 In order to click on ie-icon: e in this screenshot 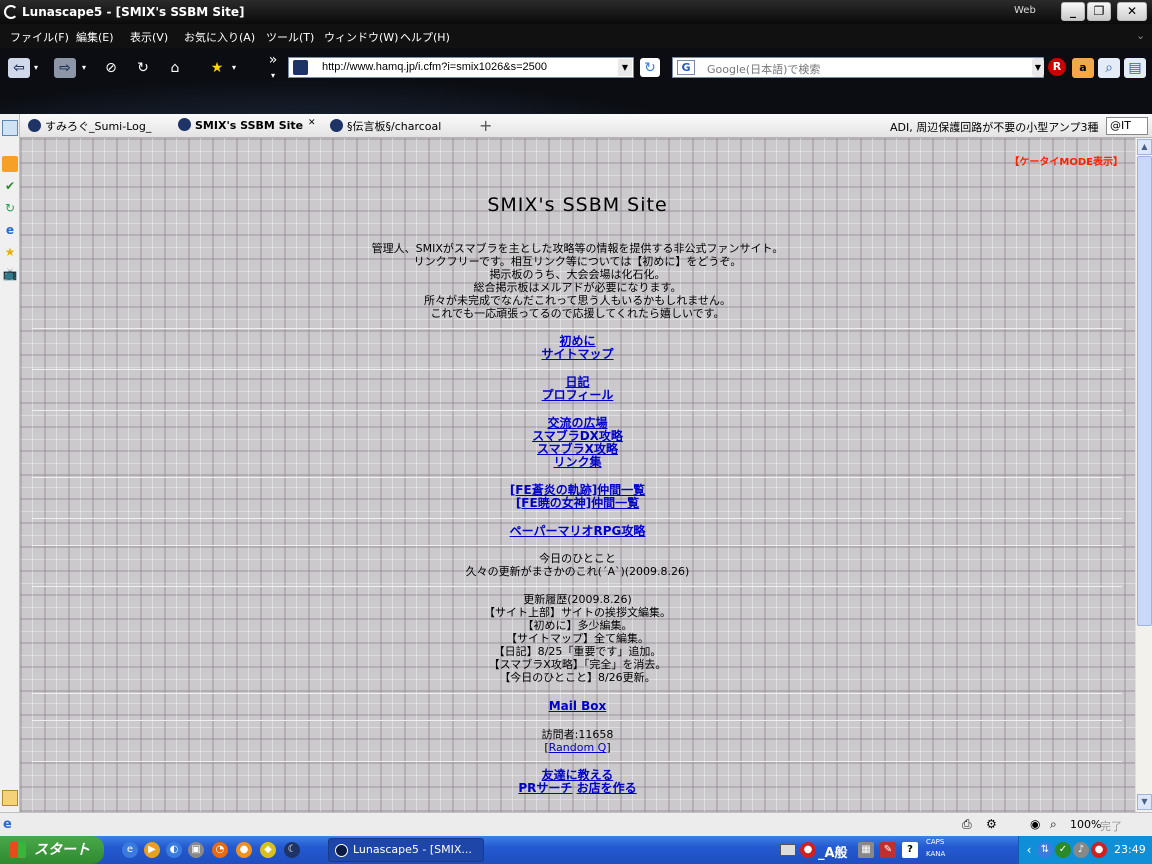, I will do `click(10, 230)`.